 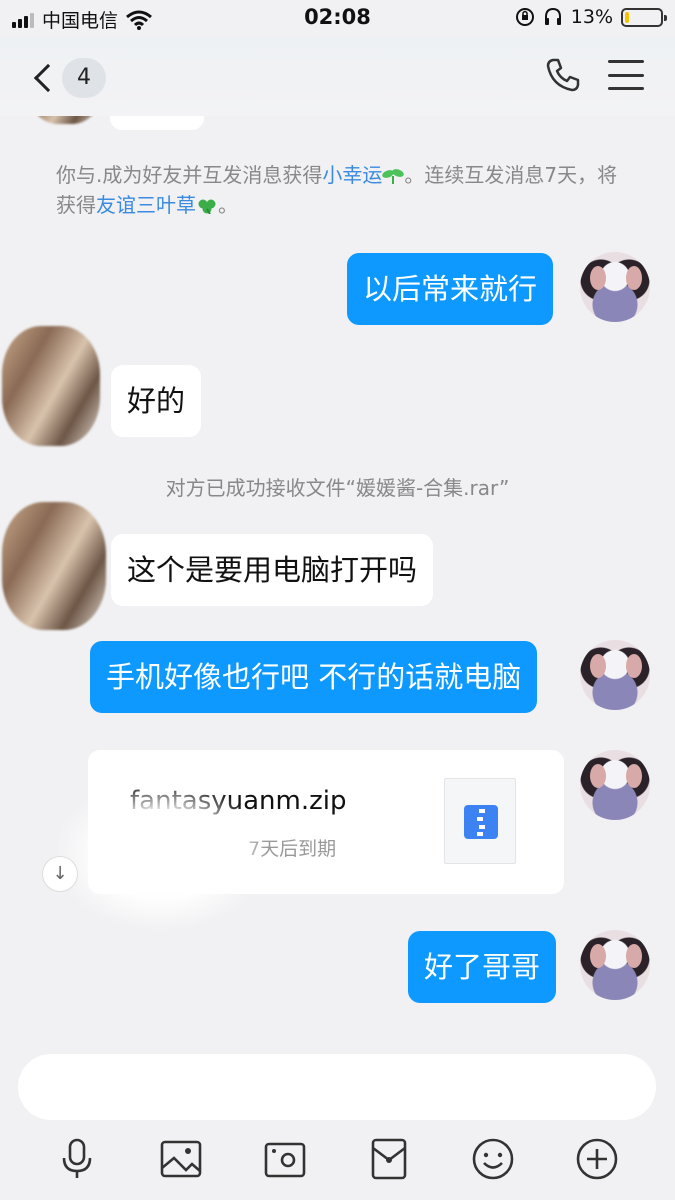 What do you see at coordinates (77, 1159) in the screenshot?
I see `microphone-icon` at bounding box center [77, 1159].